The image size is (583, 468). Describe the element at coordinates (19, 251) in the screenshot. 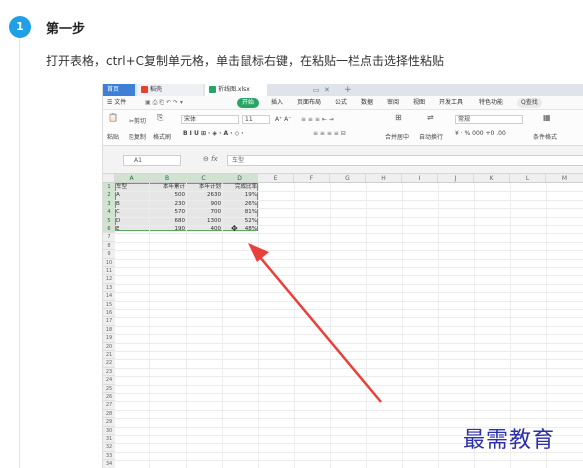

I see `step-timeline` at that location.